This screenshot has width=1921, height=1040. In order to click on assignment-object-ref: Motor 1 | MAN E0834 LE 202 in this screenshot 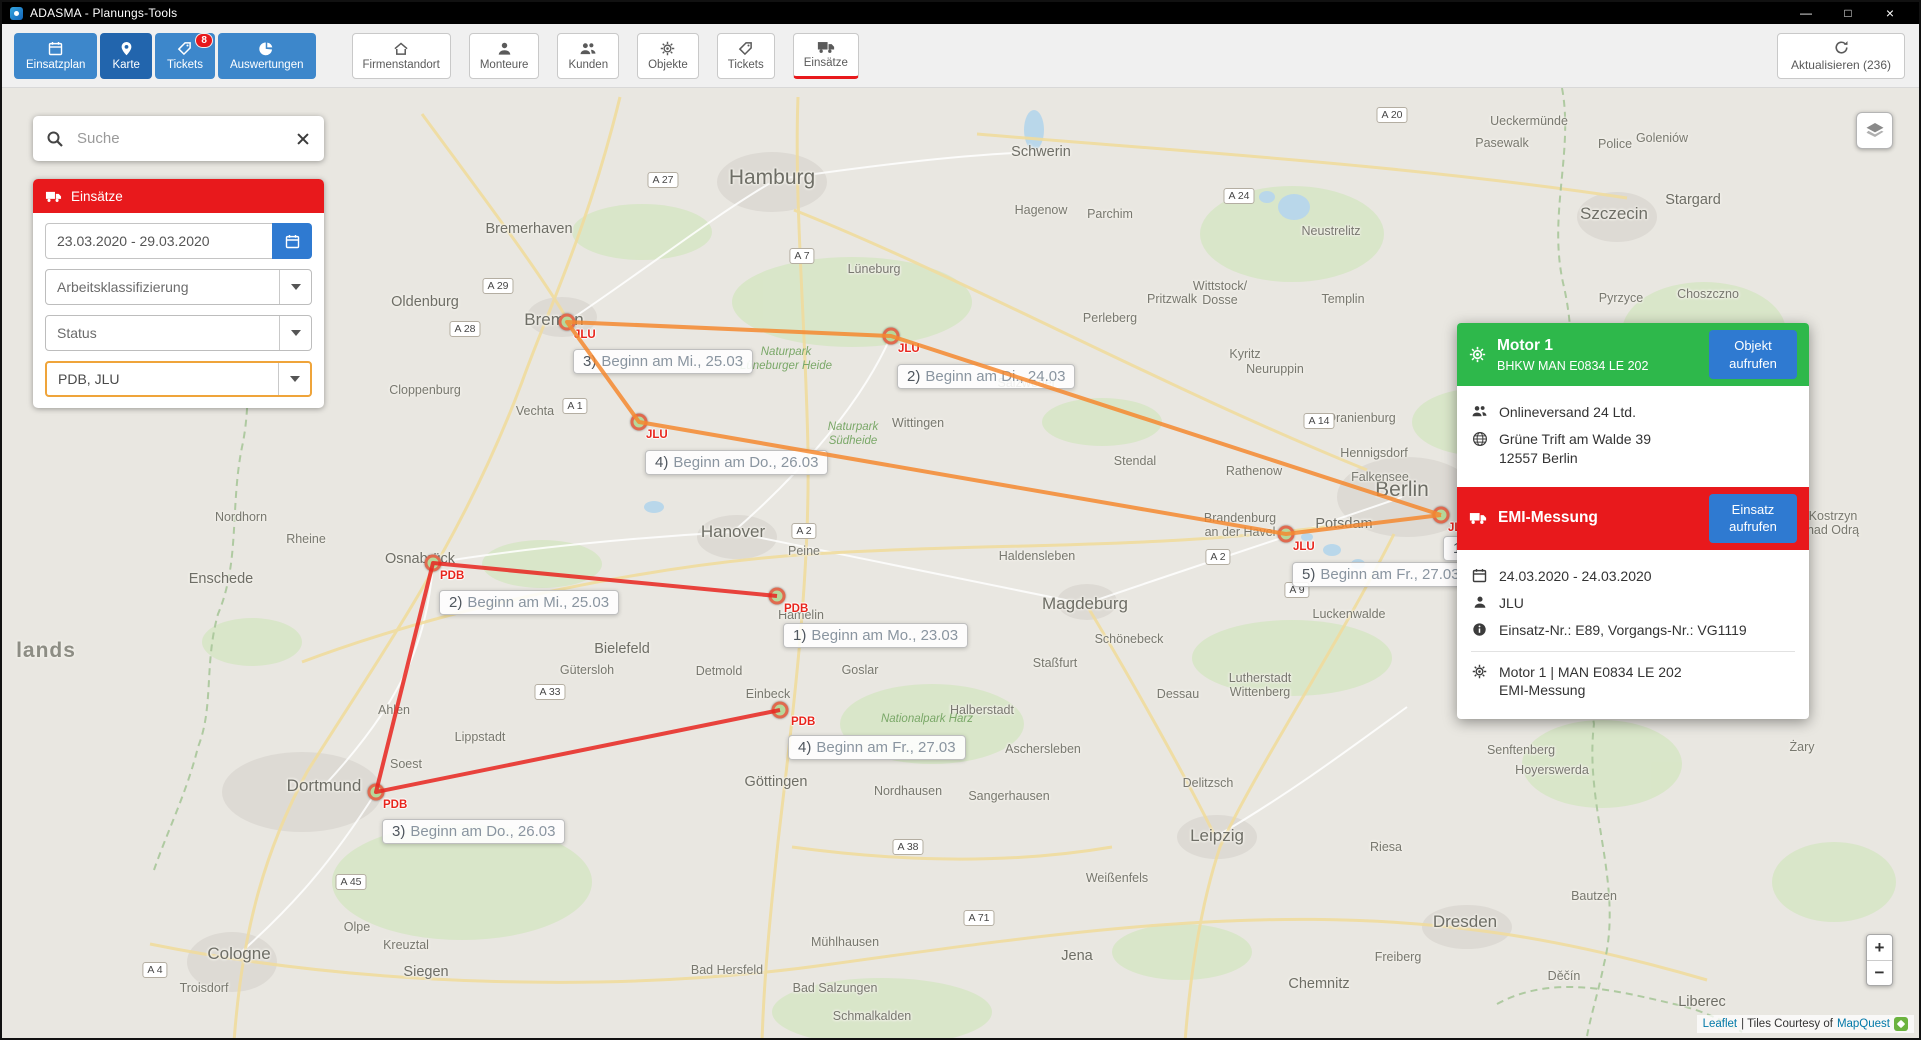, I will do `click(1590, 671)`.